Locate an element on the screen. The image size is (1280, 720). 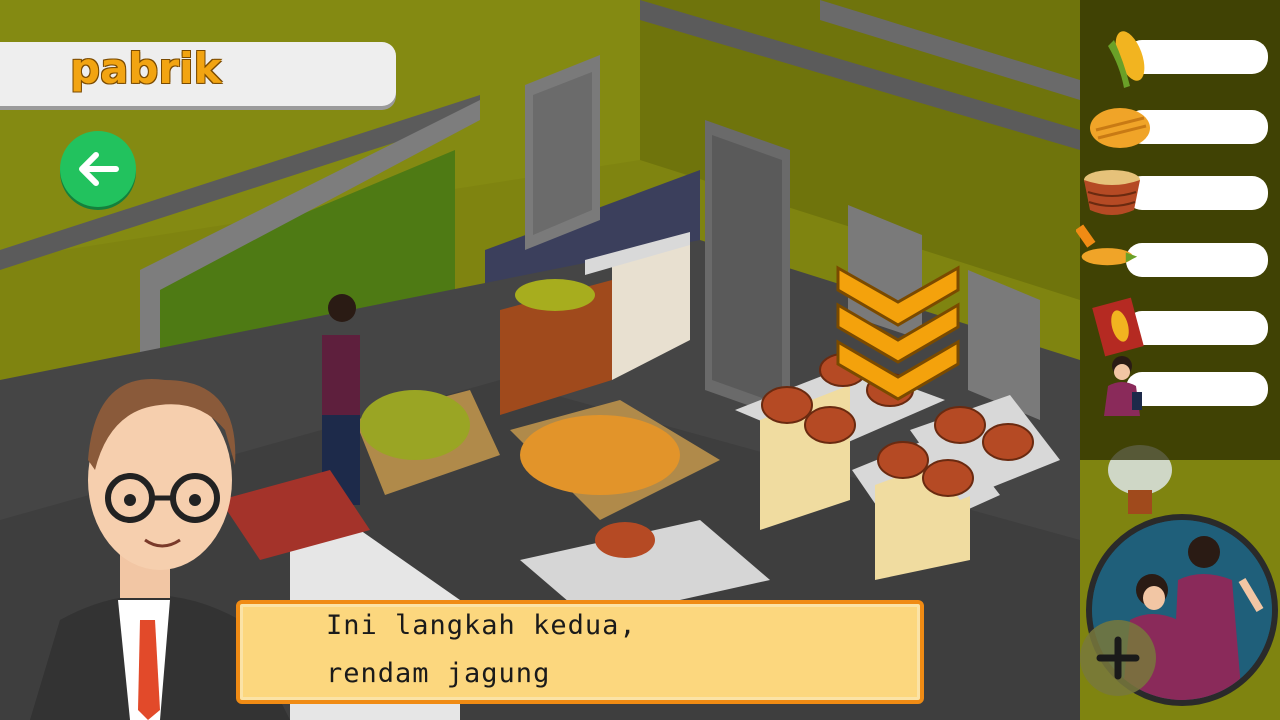
plus-icon is located at coordinates (1118, 658).